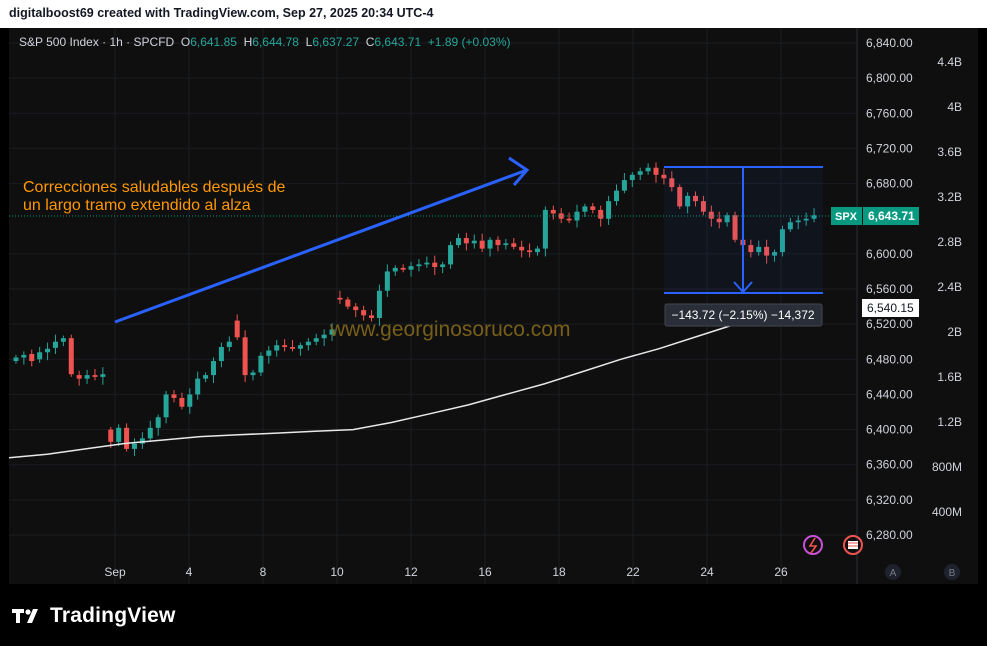  I want to click on volume-tick-1: 4B, so click(954, 107).